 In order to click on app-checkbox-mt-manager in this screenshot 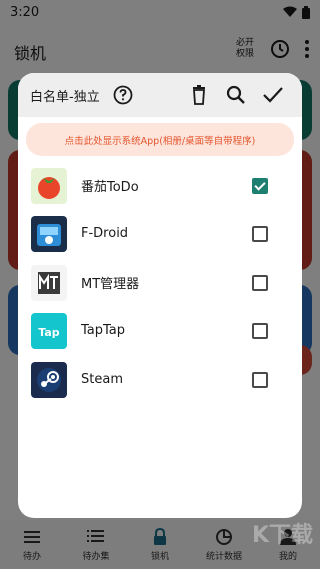, I will do `click(260, 282)`.